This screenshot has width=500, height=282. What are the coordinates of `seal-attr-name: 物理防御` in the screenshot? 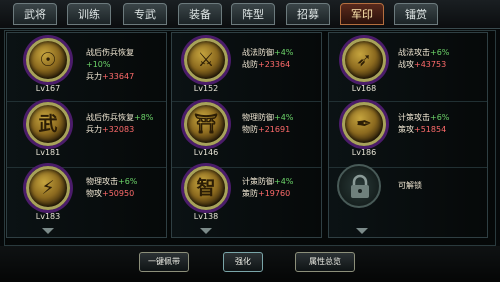 It's located at (258, 117).